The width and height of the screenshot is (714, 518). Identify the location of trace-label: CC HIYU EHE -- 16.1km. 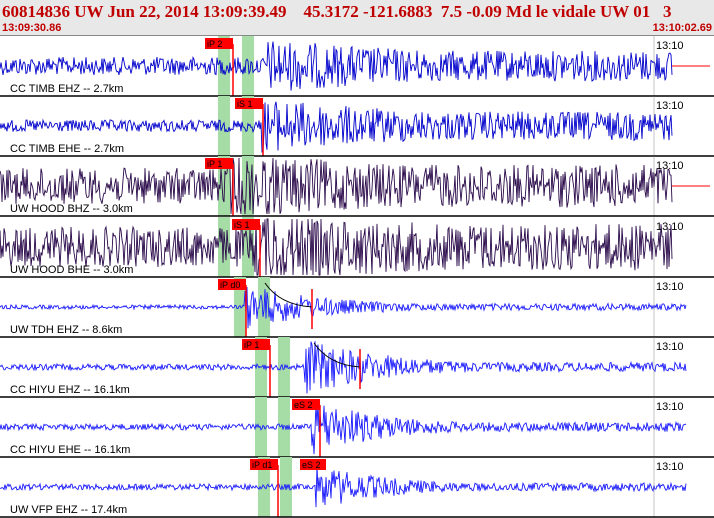
(70, 450).